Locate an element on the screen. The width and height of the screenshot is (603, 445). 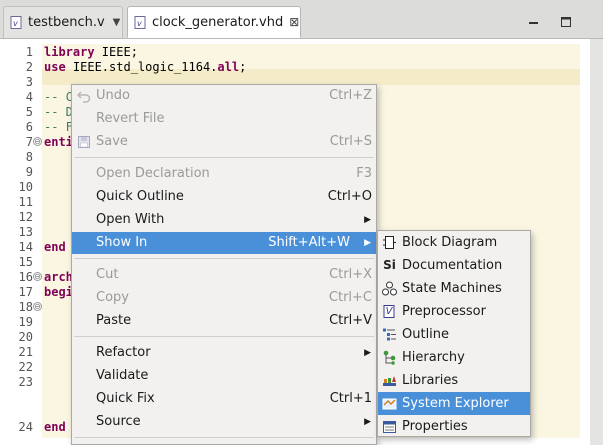
submenu-item-state-machines: State Machines is located at coordinates (454, 288).